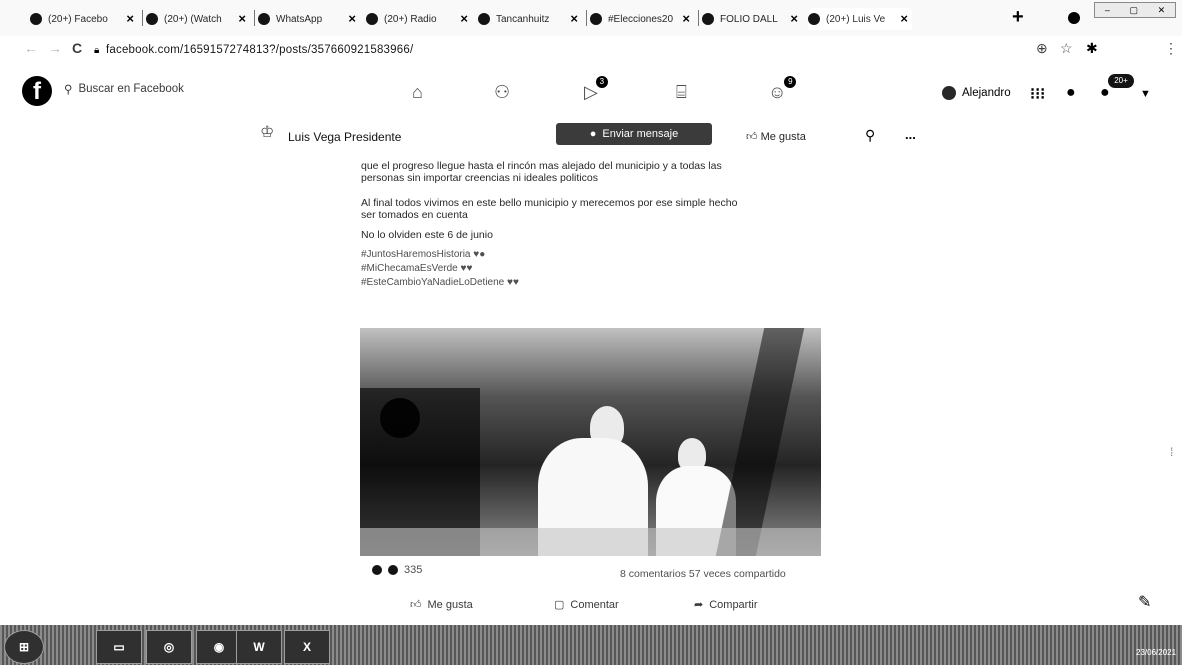 The image size is (1182, 665). What do you see at coordinates (37, 91) in the screenshot?
I see `facebook-logo: f` at bounding box center [37, 91].